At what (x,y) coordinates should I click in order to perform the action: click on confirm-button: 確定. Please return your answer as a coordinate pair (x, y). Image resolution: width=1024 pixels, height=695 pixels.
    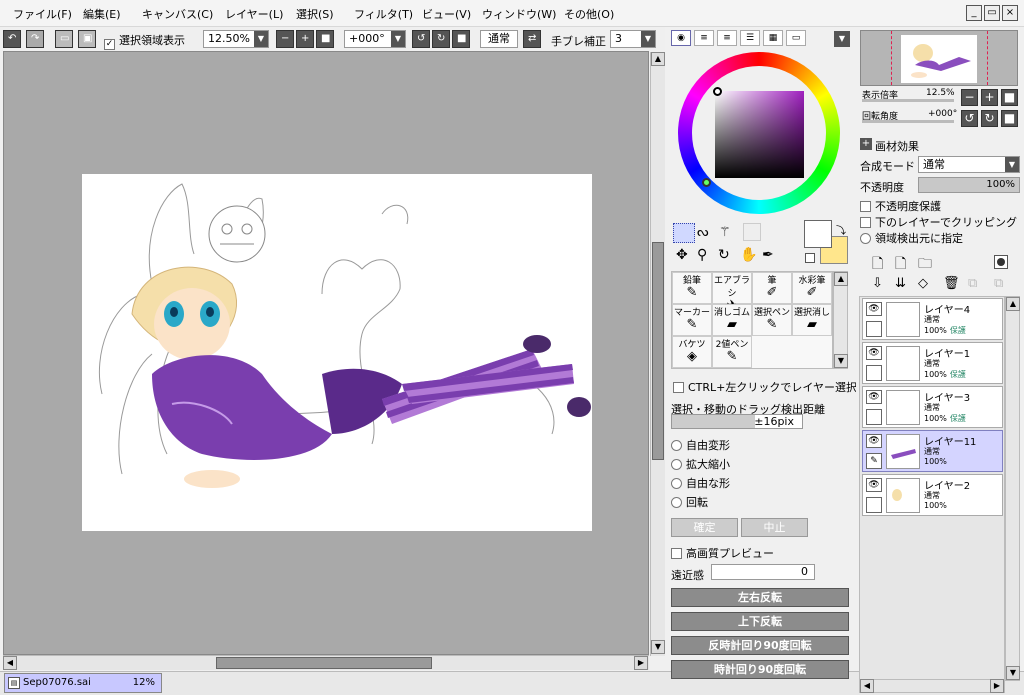
    Looking at the image, I should click on (704, 527).